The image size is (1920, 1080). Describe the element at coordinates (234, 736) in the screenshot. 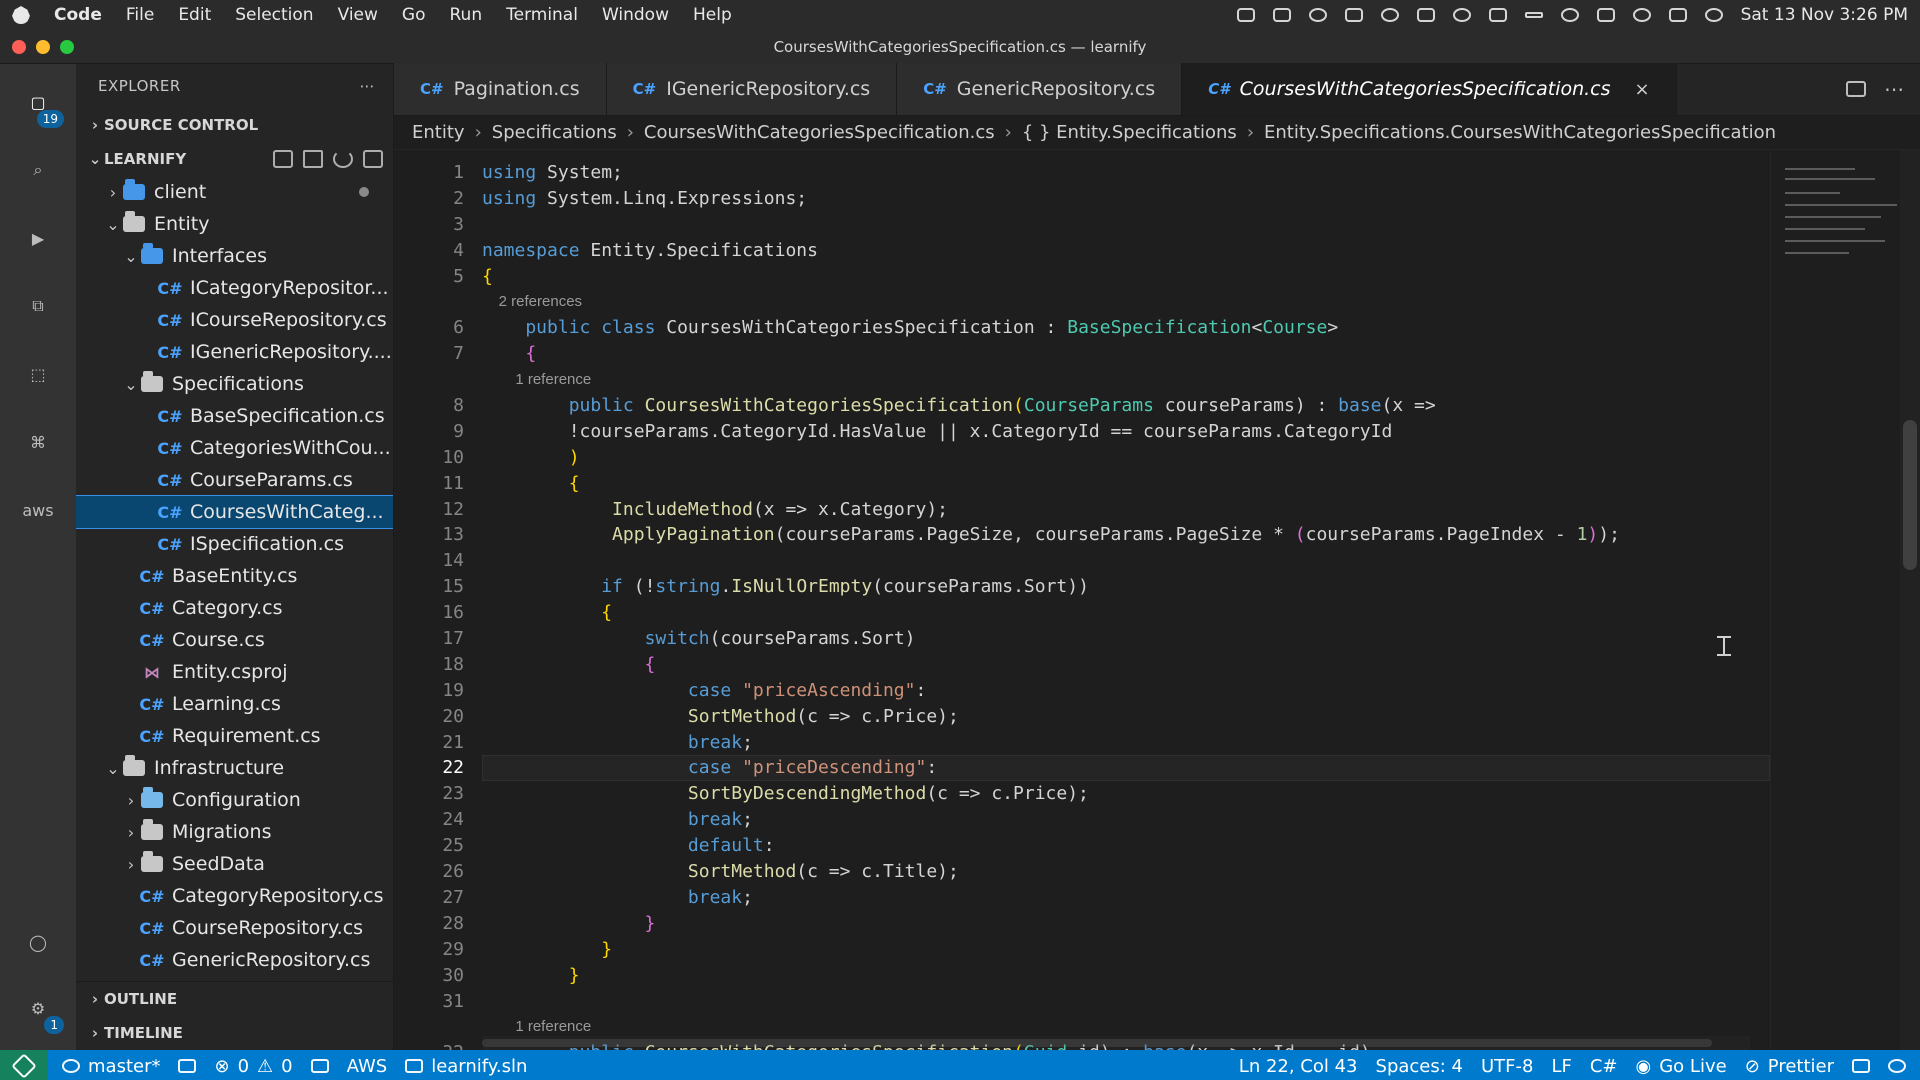

I see `tree-file: C# Requirement.cs` at that location.